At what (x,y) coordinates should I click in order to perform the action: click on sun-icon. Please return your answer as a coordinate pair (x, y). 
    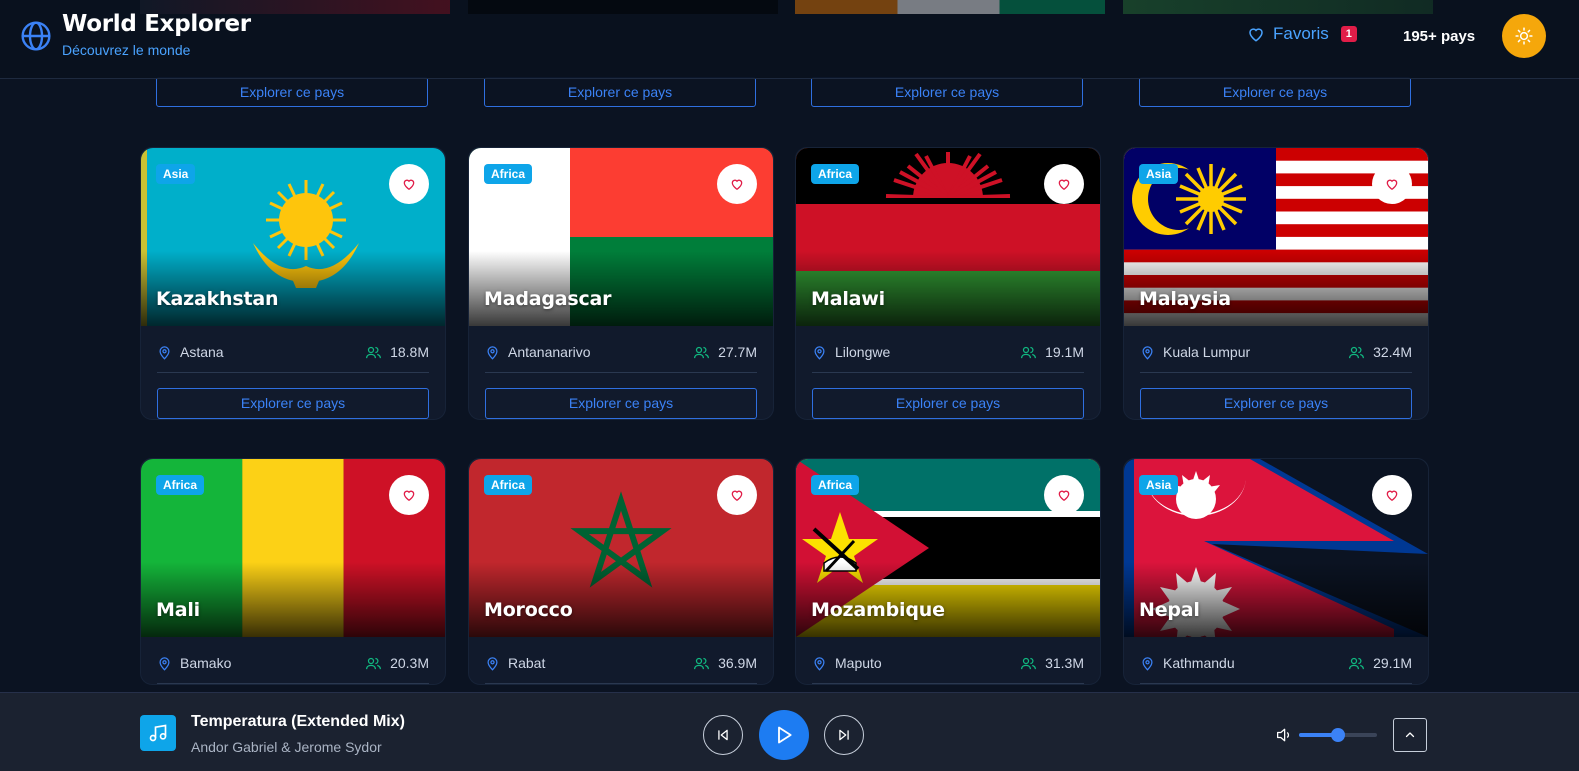
    Looking at the image, I should click on (1524, 36).